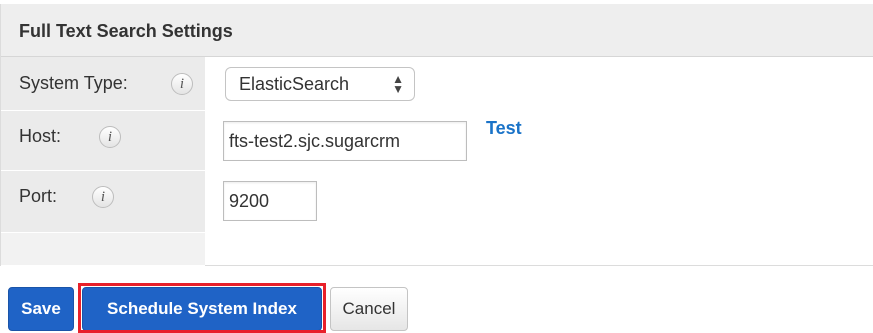 The image size is (873, 333). What do you see at coordinates (73, 83) in the screenshot?
I see `system-type-label: System Type:` at bounding box center [73, 83].